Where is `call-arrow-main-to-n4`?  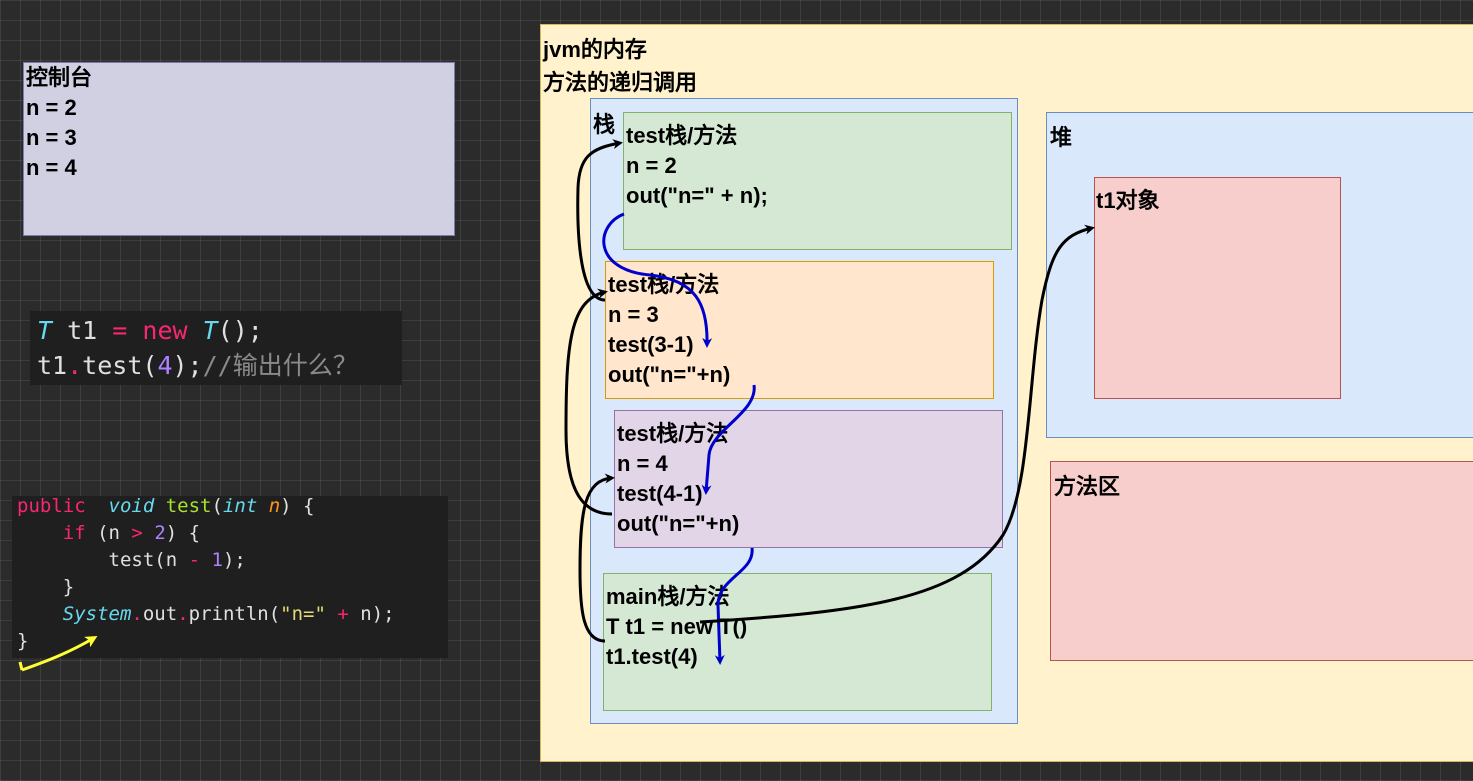 call-arrow-main-to-n4 is located at coordinates (734, 606).